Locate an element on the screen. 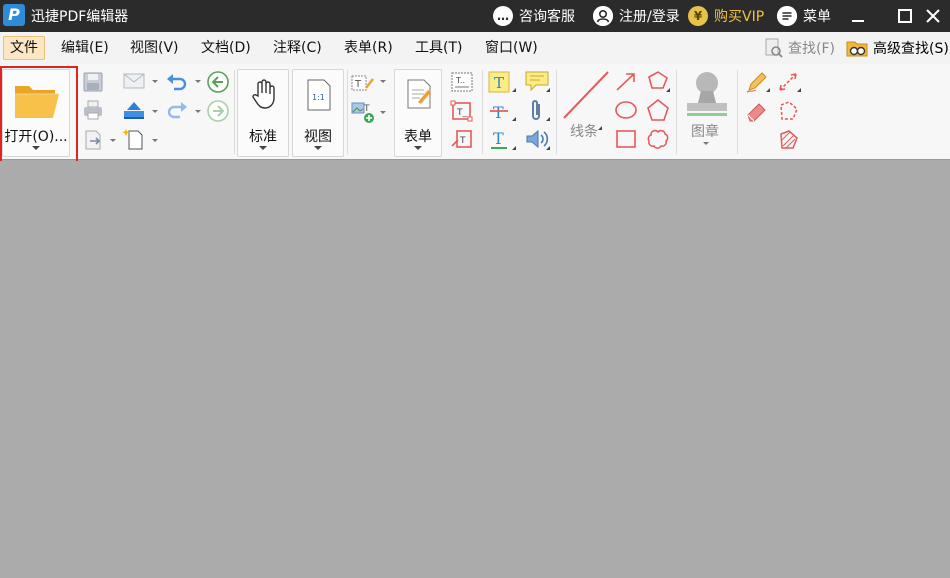  main-menu-button: 菜单 is located at coordinates (804, 16).